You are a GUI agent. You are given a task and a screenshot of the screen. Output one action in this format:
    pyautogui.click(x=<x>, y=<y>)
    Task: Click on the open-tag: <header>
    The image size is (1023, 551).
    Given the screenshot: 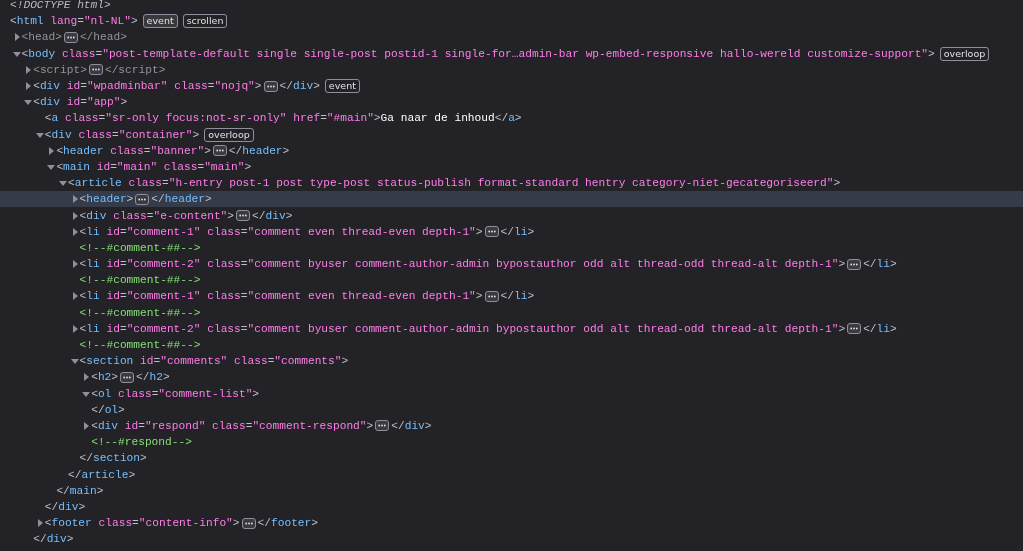 What is the action you would take?
    pyautogui.click(x=106, y=199)
    